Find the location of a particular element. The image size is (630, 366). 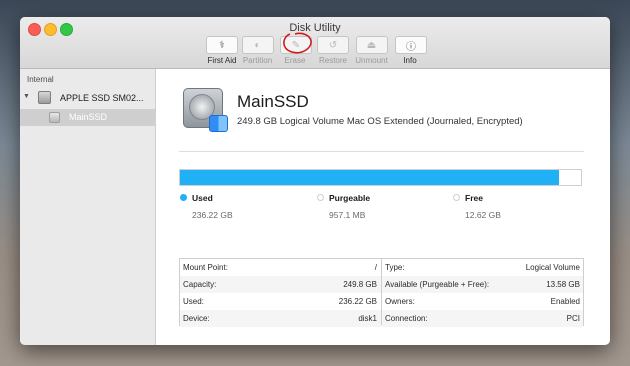

sidebar-section-internal: Internal is located at coordinates (40, 79).